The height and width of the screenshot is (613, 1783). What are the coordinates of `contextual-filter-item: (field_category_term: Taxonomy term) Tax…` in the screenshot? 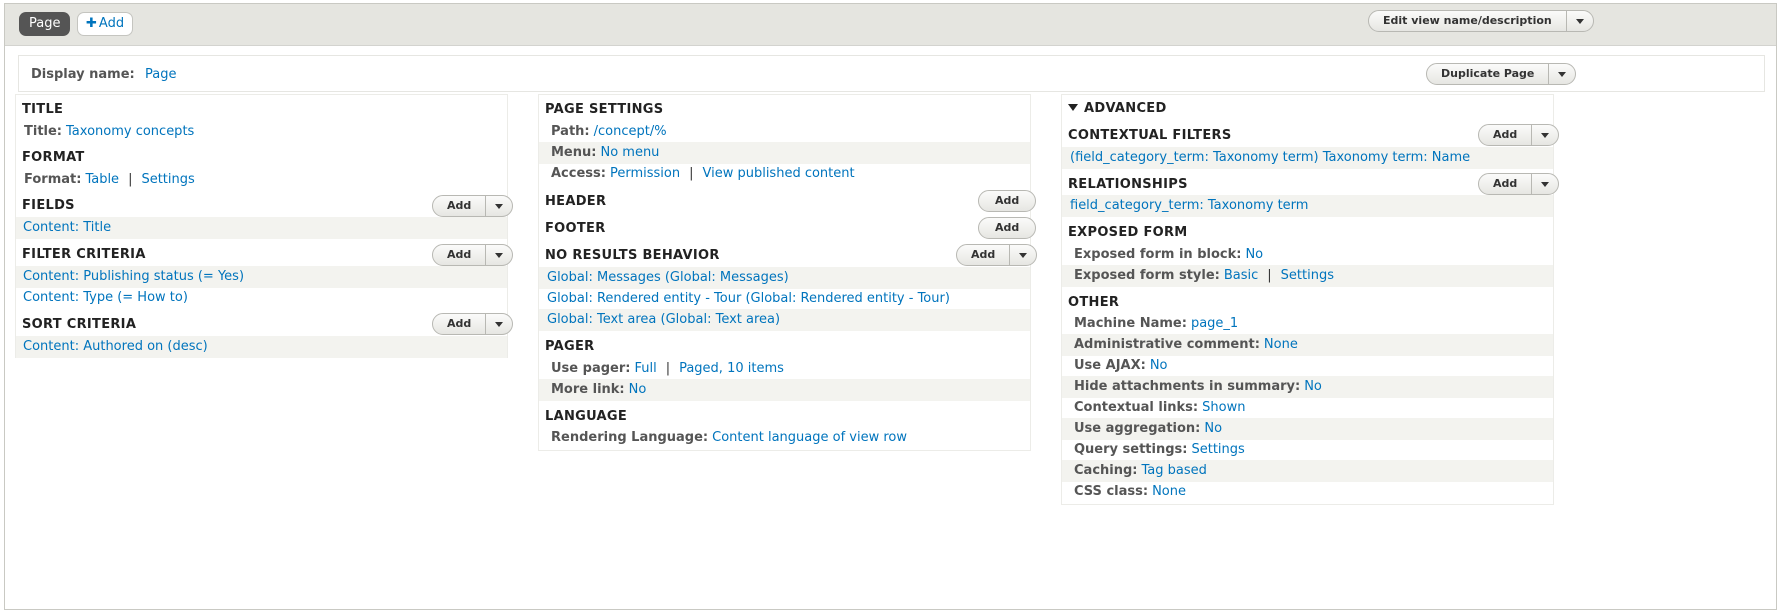 It's located at (1307, 158).